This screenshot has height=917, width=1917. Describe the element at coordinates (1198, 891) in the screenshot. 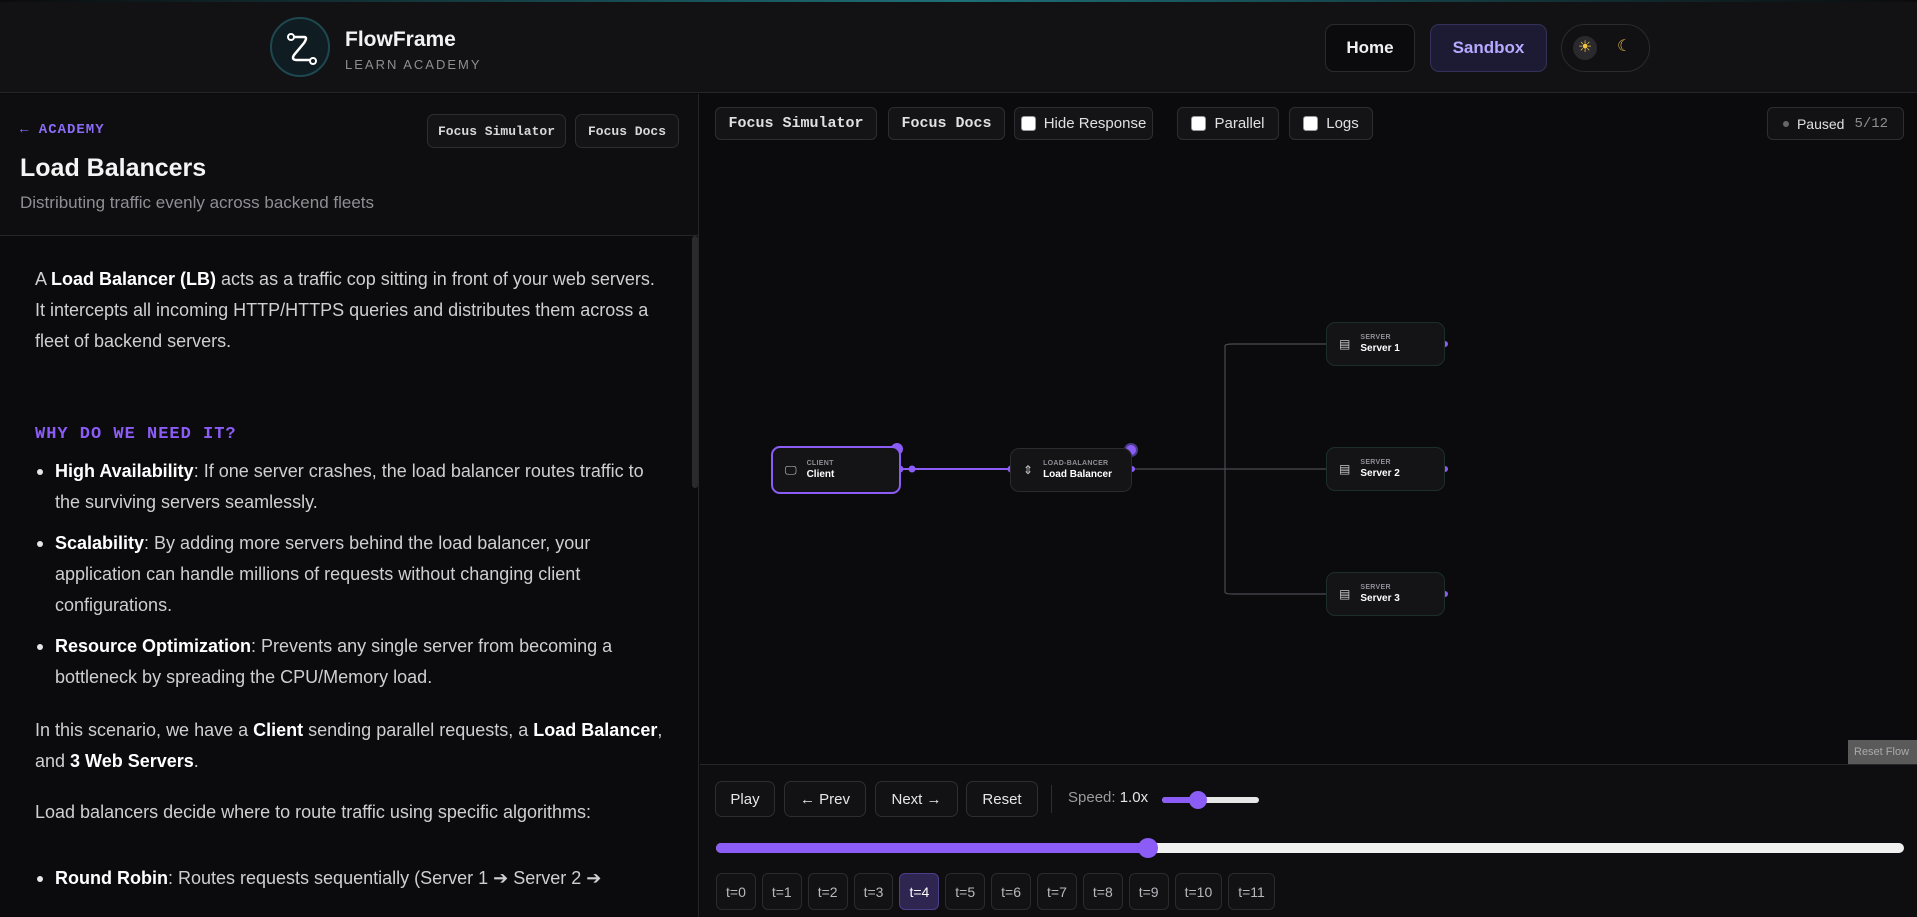

I see `step-button-t-10: t=10` at that location.